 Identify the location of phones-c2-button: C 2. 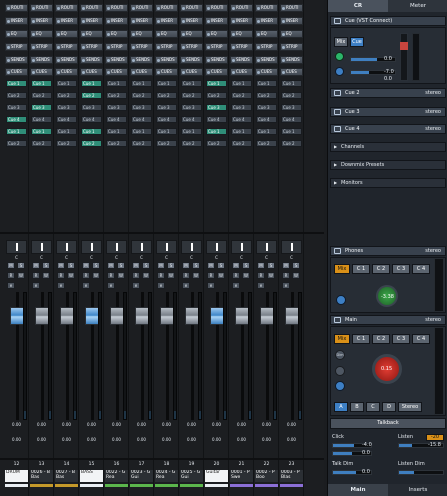
(381, 269).